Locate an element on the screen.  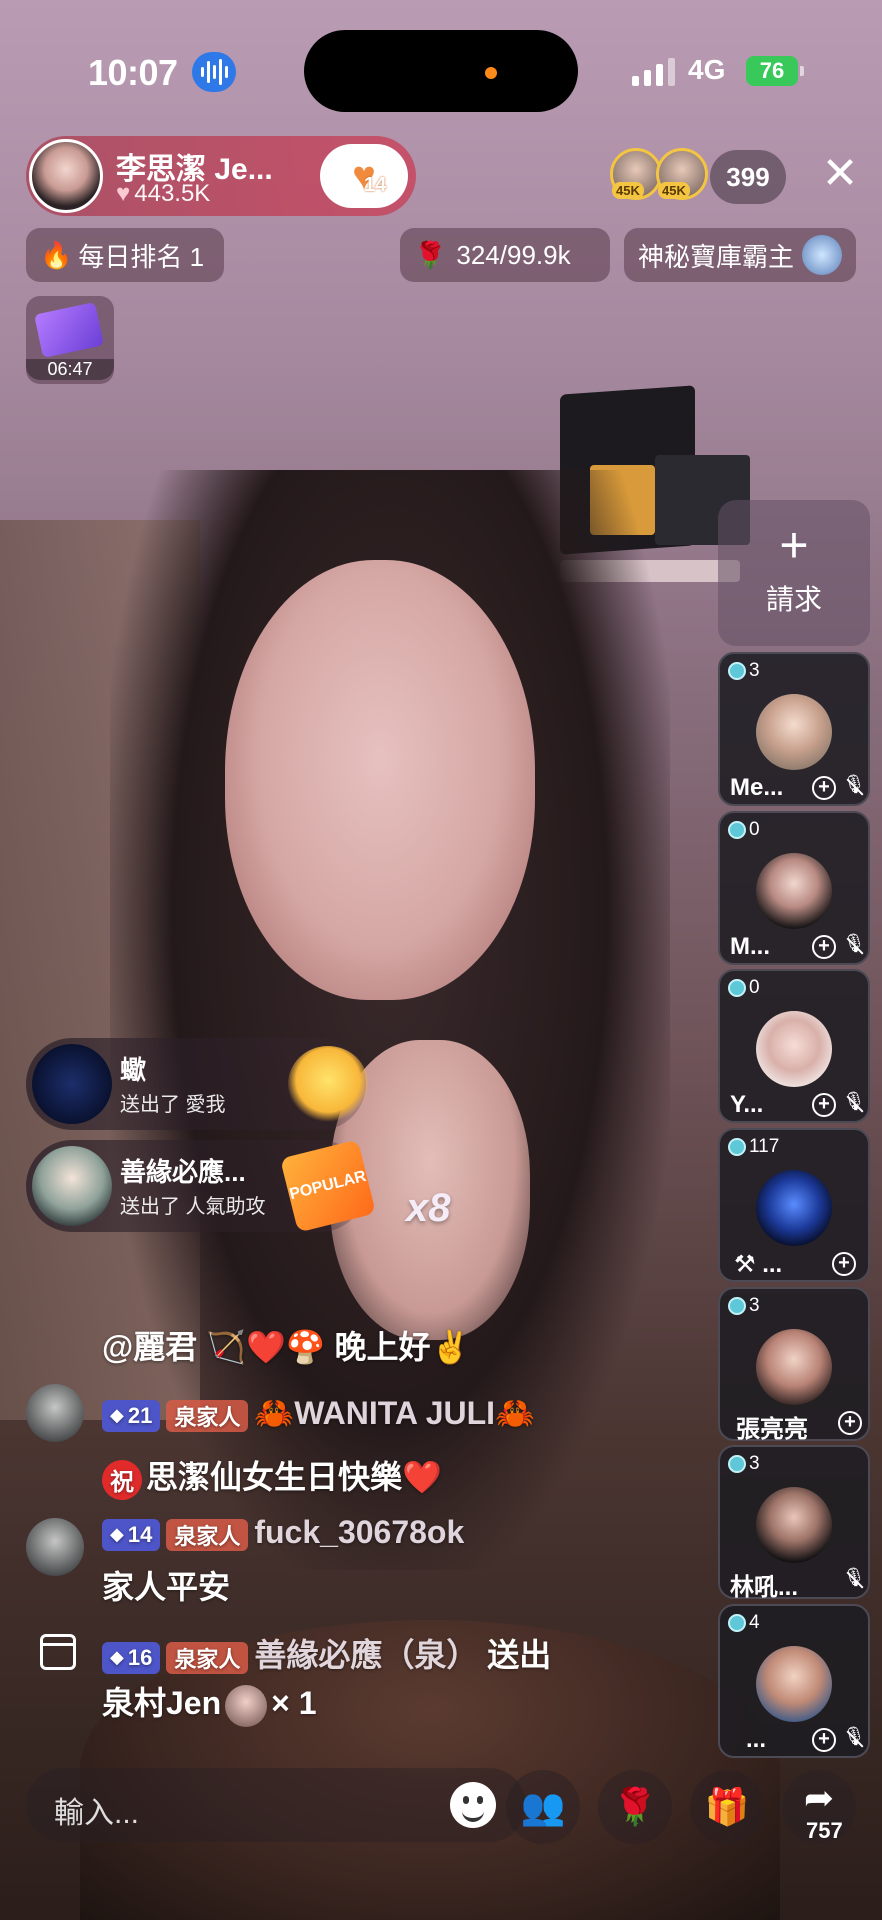
viewer-count: 399 is located at coordinates (748, 177).